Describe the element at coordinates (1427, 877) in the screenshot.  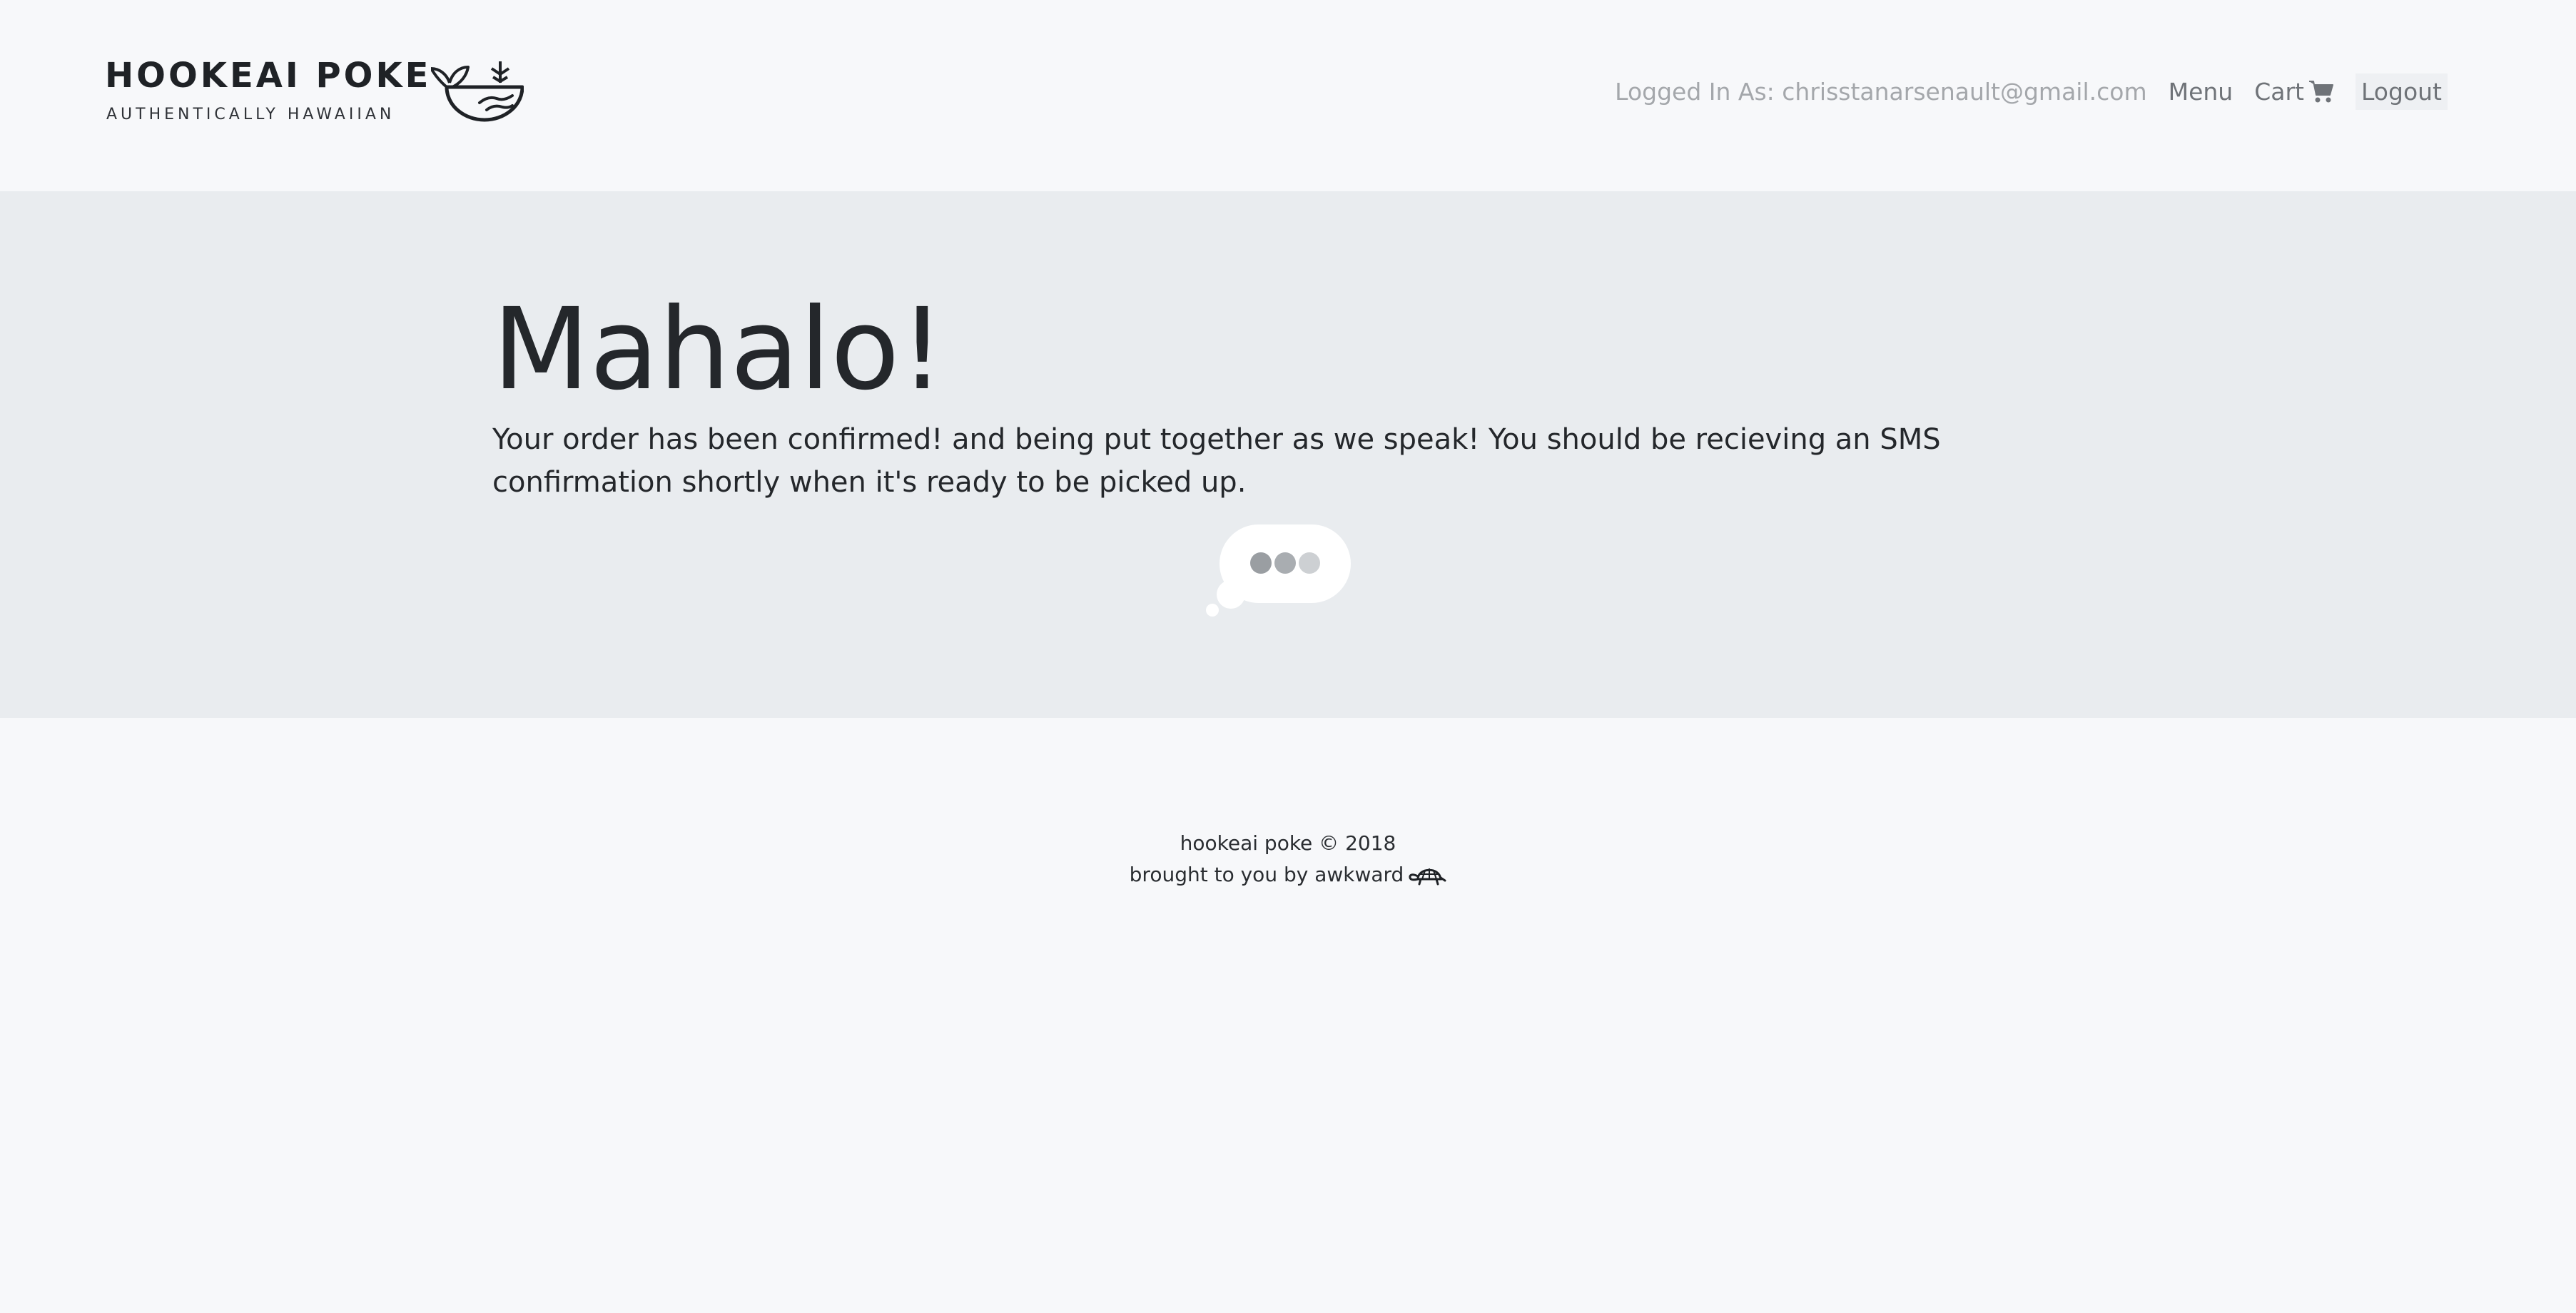
I see `turtle-icon` at that location.